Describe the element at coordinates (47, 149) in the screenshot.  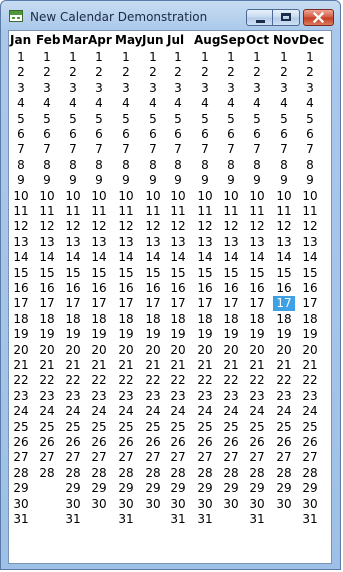
I see `day-cell: 7` at that location.